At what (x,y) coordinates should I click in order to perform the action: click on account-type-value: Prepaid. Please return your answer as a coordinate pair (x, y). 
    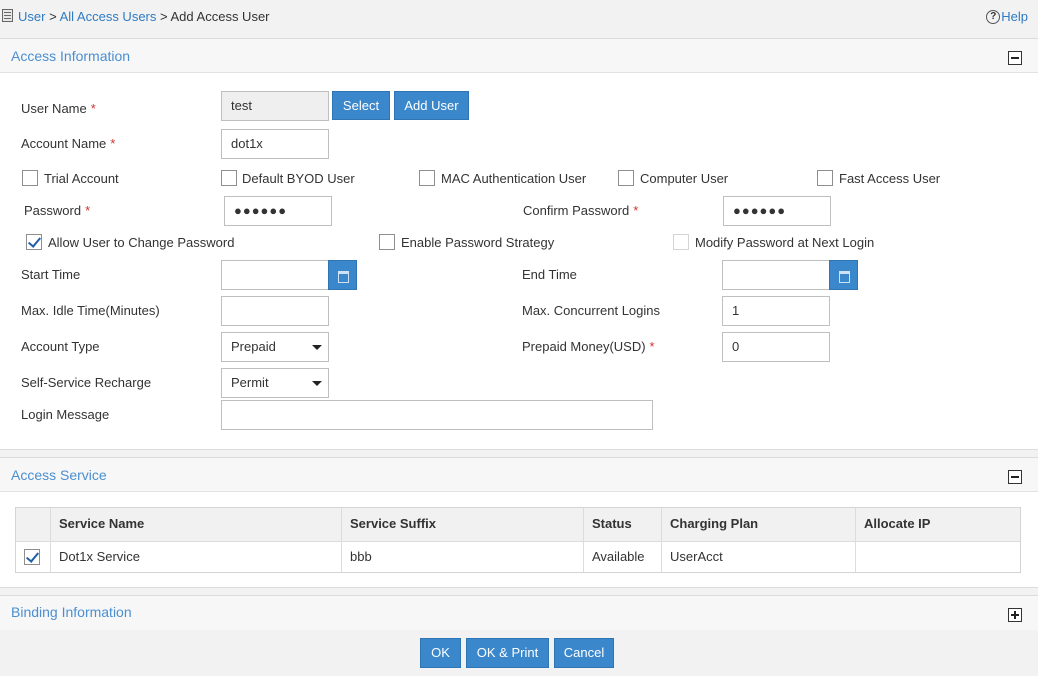
    Looking at the image, I should click on (253, 346).